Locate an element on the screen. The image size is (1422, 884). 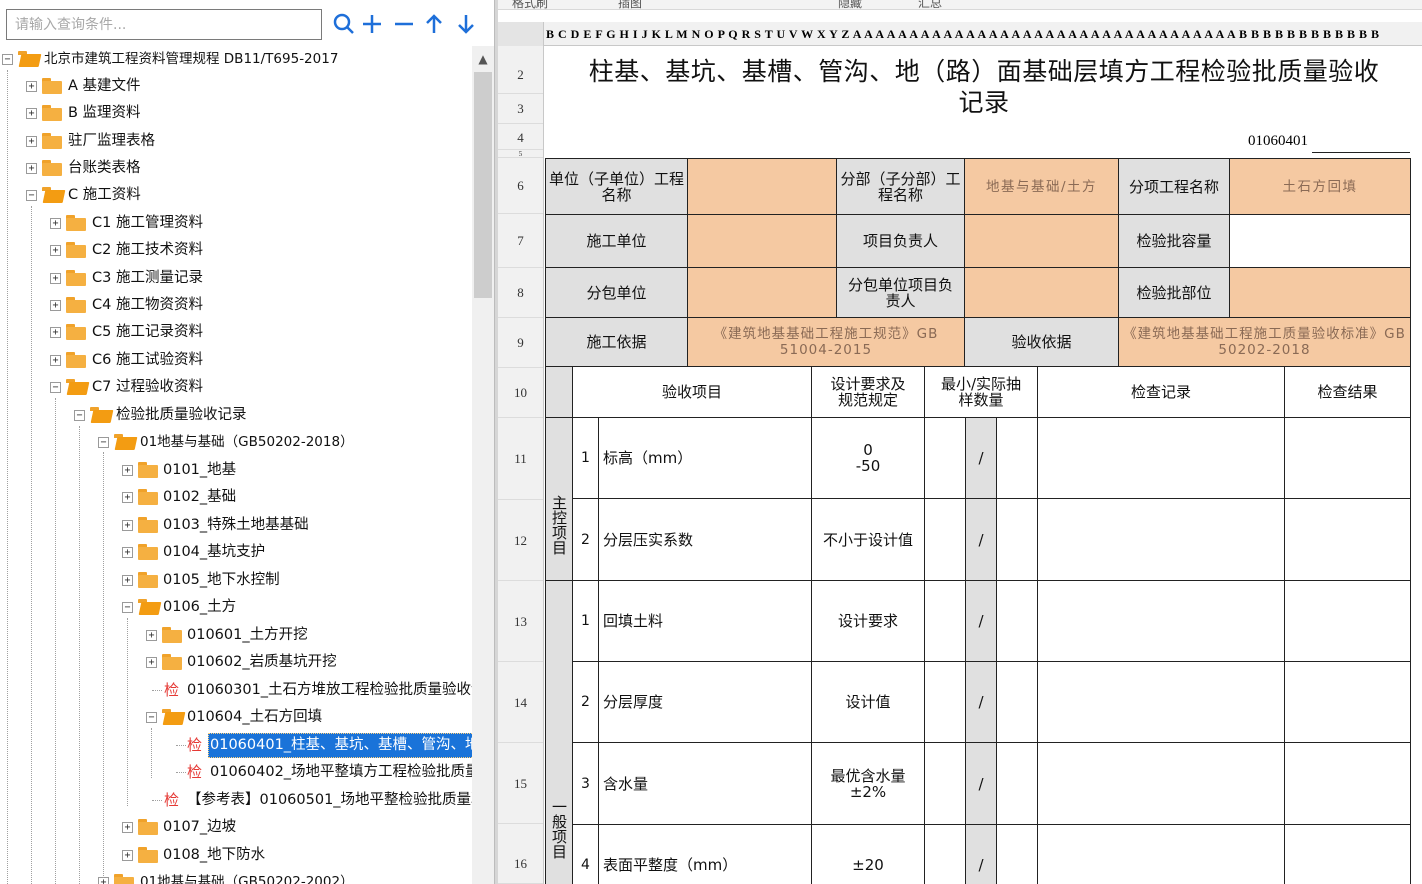
item-project-cell: 土石方回填 is located at coordinates (1320, 186).